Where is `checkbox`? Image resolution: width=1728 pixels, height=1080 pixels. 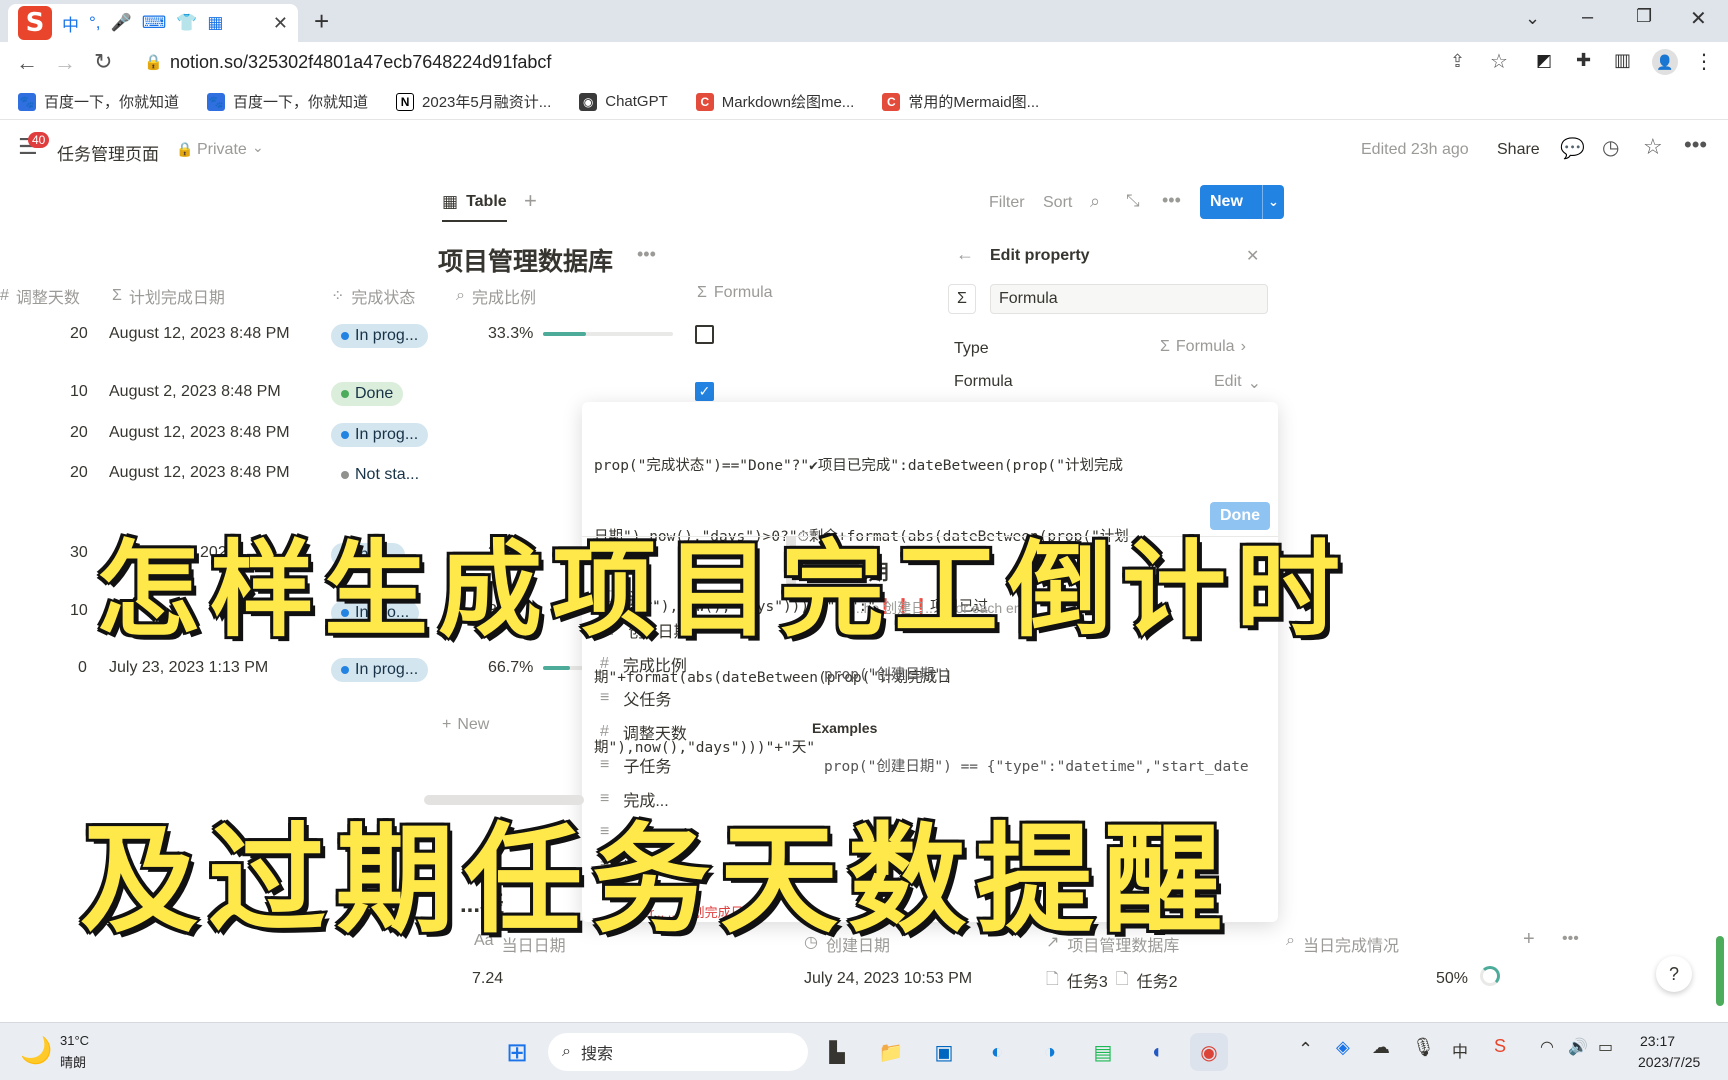 checkbox is located at coordinates (704, 334).